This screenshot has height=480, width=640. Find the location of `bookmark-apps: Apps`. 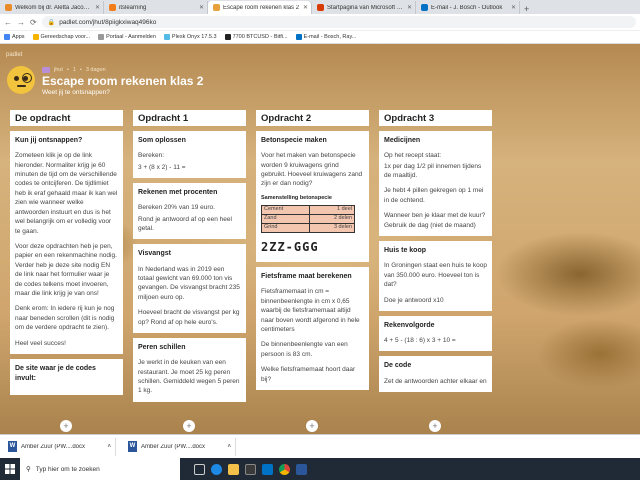

bookmark-apps: Apps is located at coordinates (14, 37).